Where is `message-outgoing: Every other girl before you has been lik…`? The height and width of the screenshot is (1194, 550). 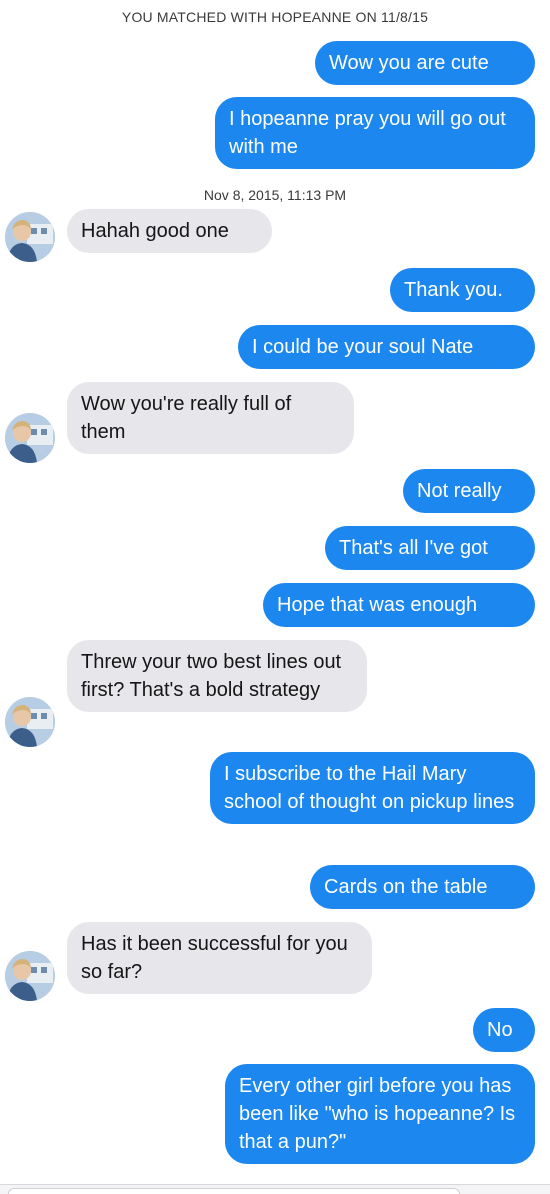
message-outgoing: Every other girl before you has been lik… is located at coordinates (380, 1114).